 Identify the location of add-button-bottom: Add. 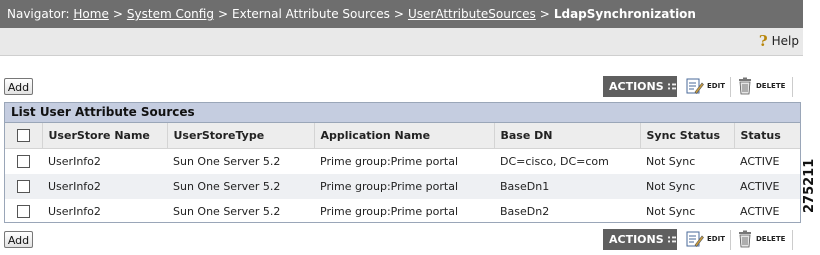
(18, 239).